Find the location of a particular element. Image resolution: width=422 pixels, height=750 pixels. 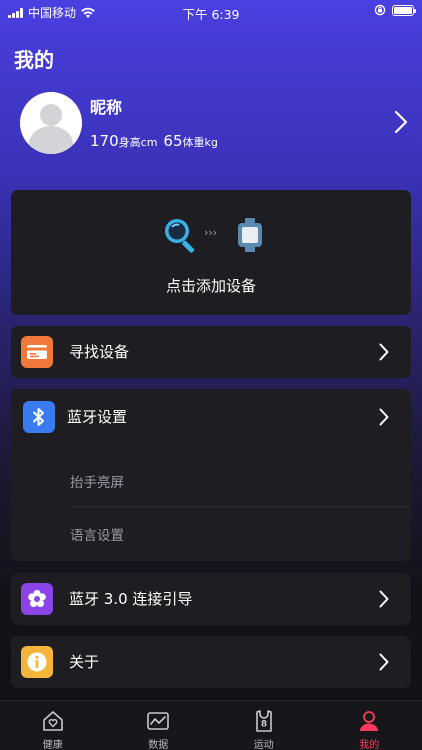

bluetooth-guide-row: 蓝牙 3.0 连接引导 is located at coordinates (211, 599).